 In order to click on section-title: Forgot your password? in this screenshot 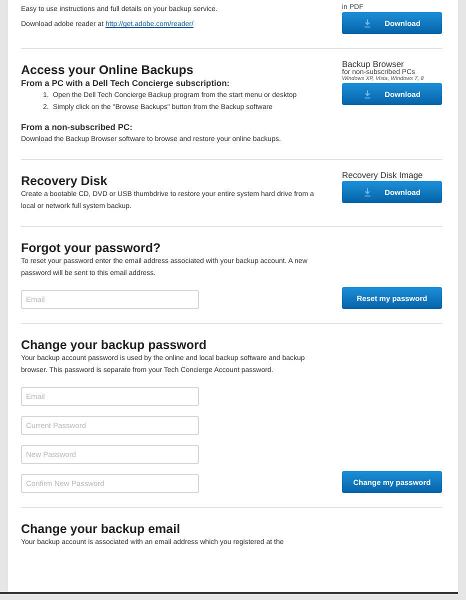, I will do `click(91, 248)`.